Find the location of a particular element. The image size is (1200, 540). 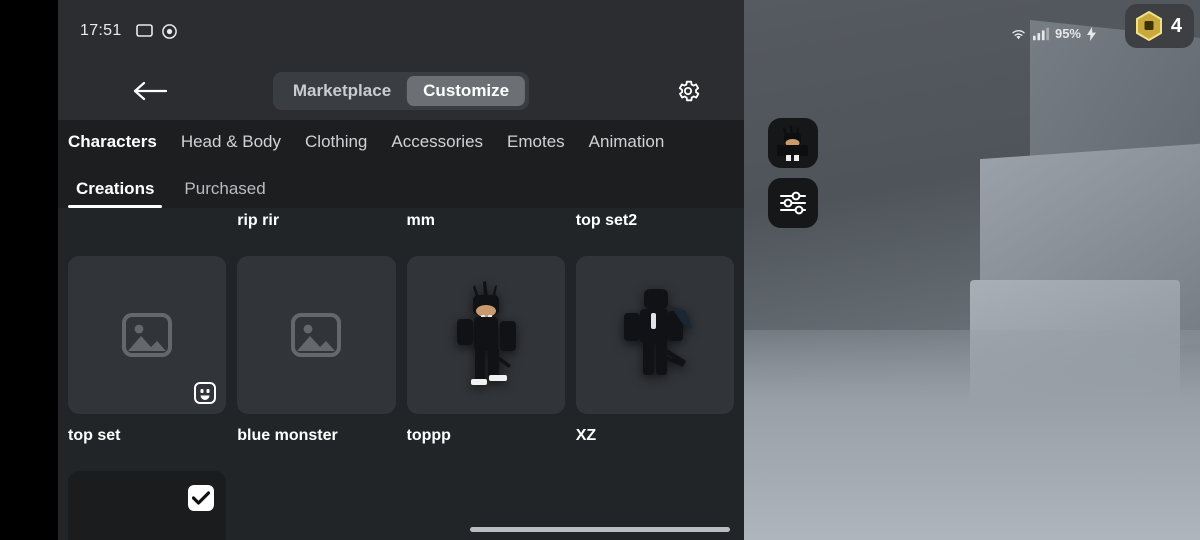

settings-button is located at coordinates (688, 91).